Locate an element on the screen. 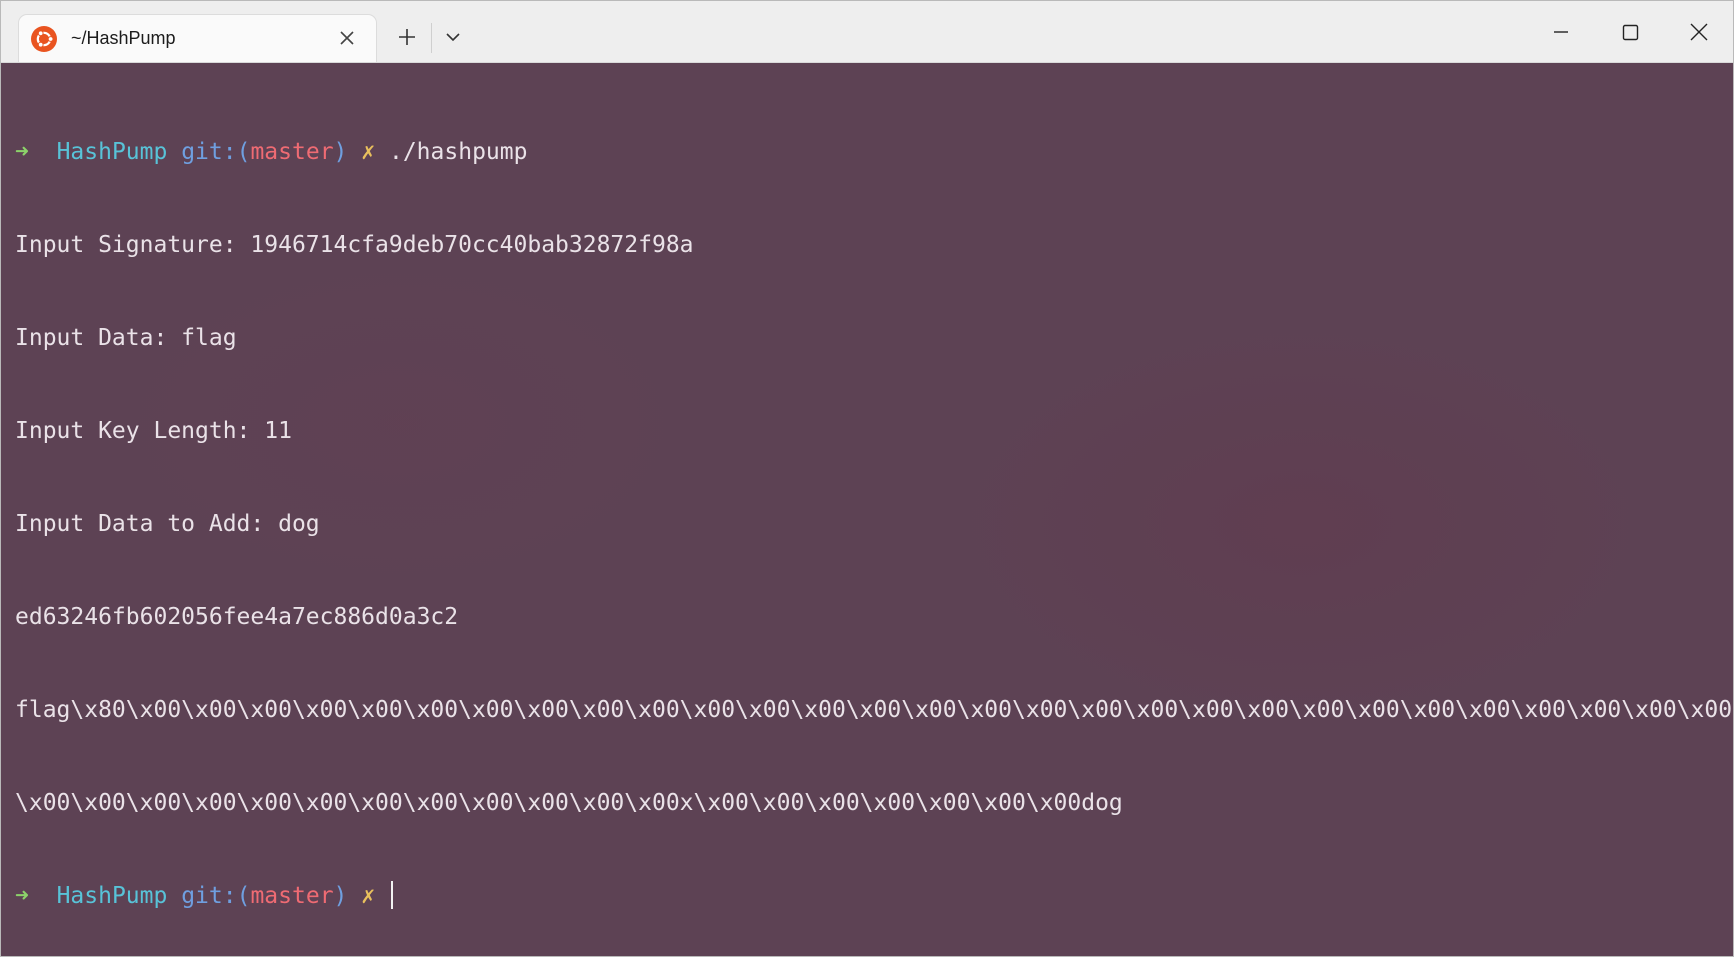 Image resolution: width=1734 pixels, height=957 pixels. minimize-icon is located at coordinates (1561, 32).